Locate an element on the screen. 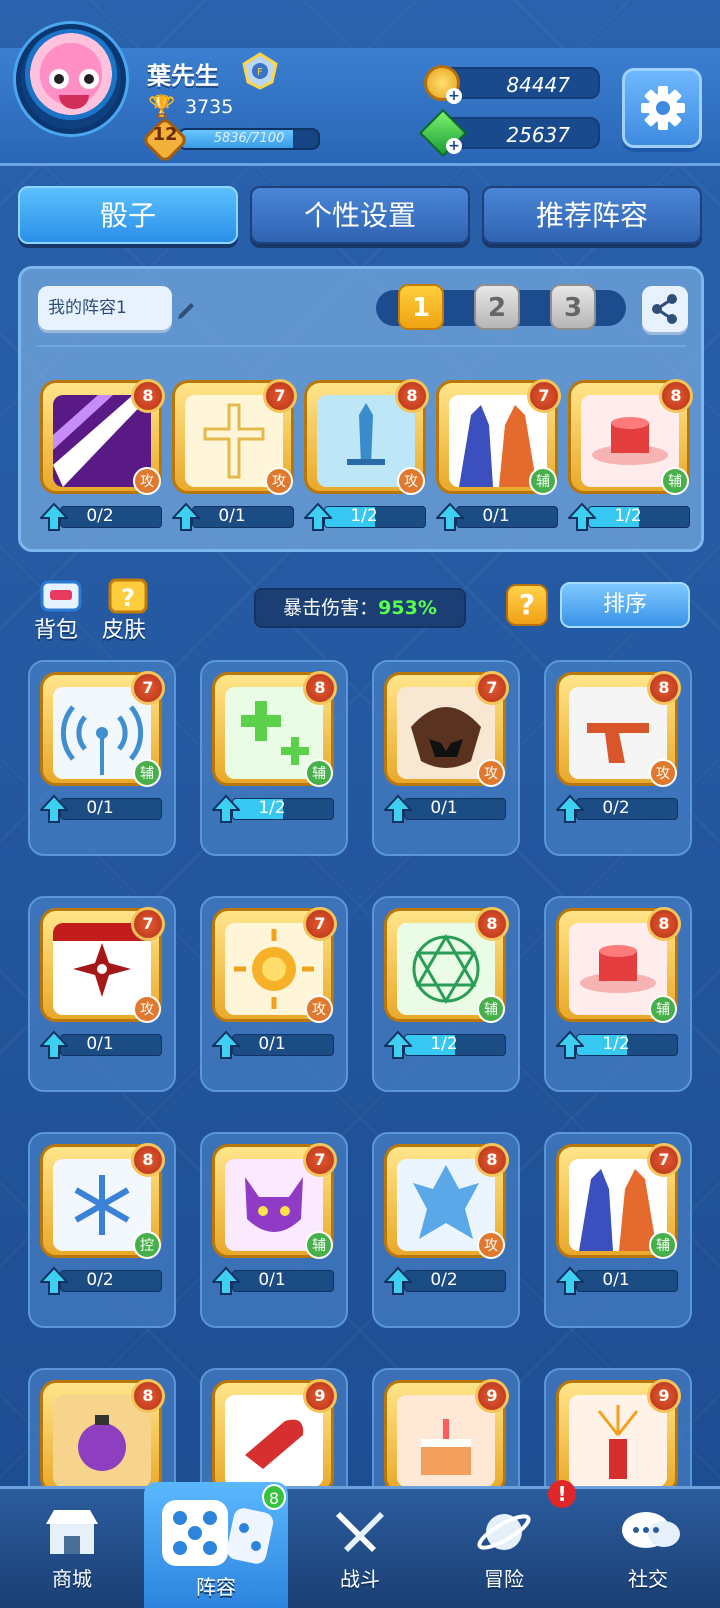 Image resolution: width=720 pixels, height=1608 pixels. crit-damage-display: 暴击伤害：953% is located at coordinates (360, 608).